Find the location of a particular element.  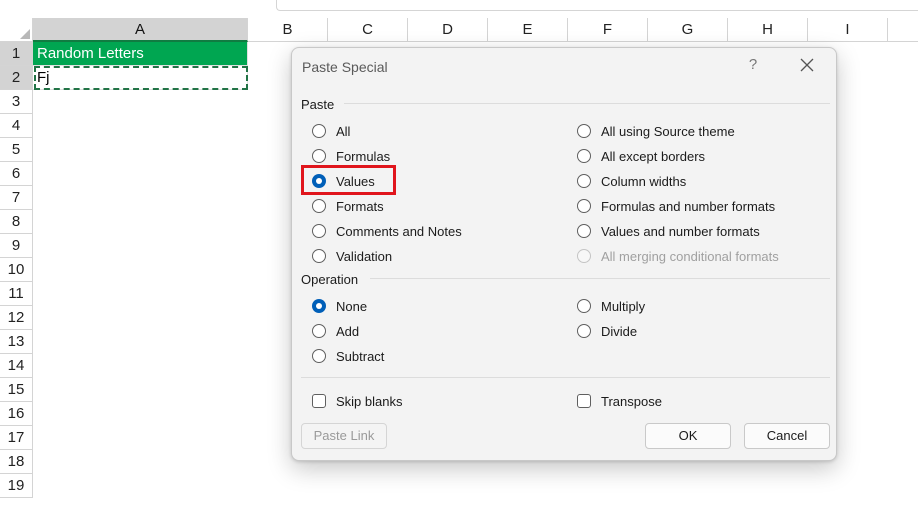

option-label: Column widths is located at coordinates (644, 181).